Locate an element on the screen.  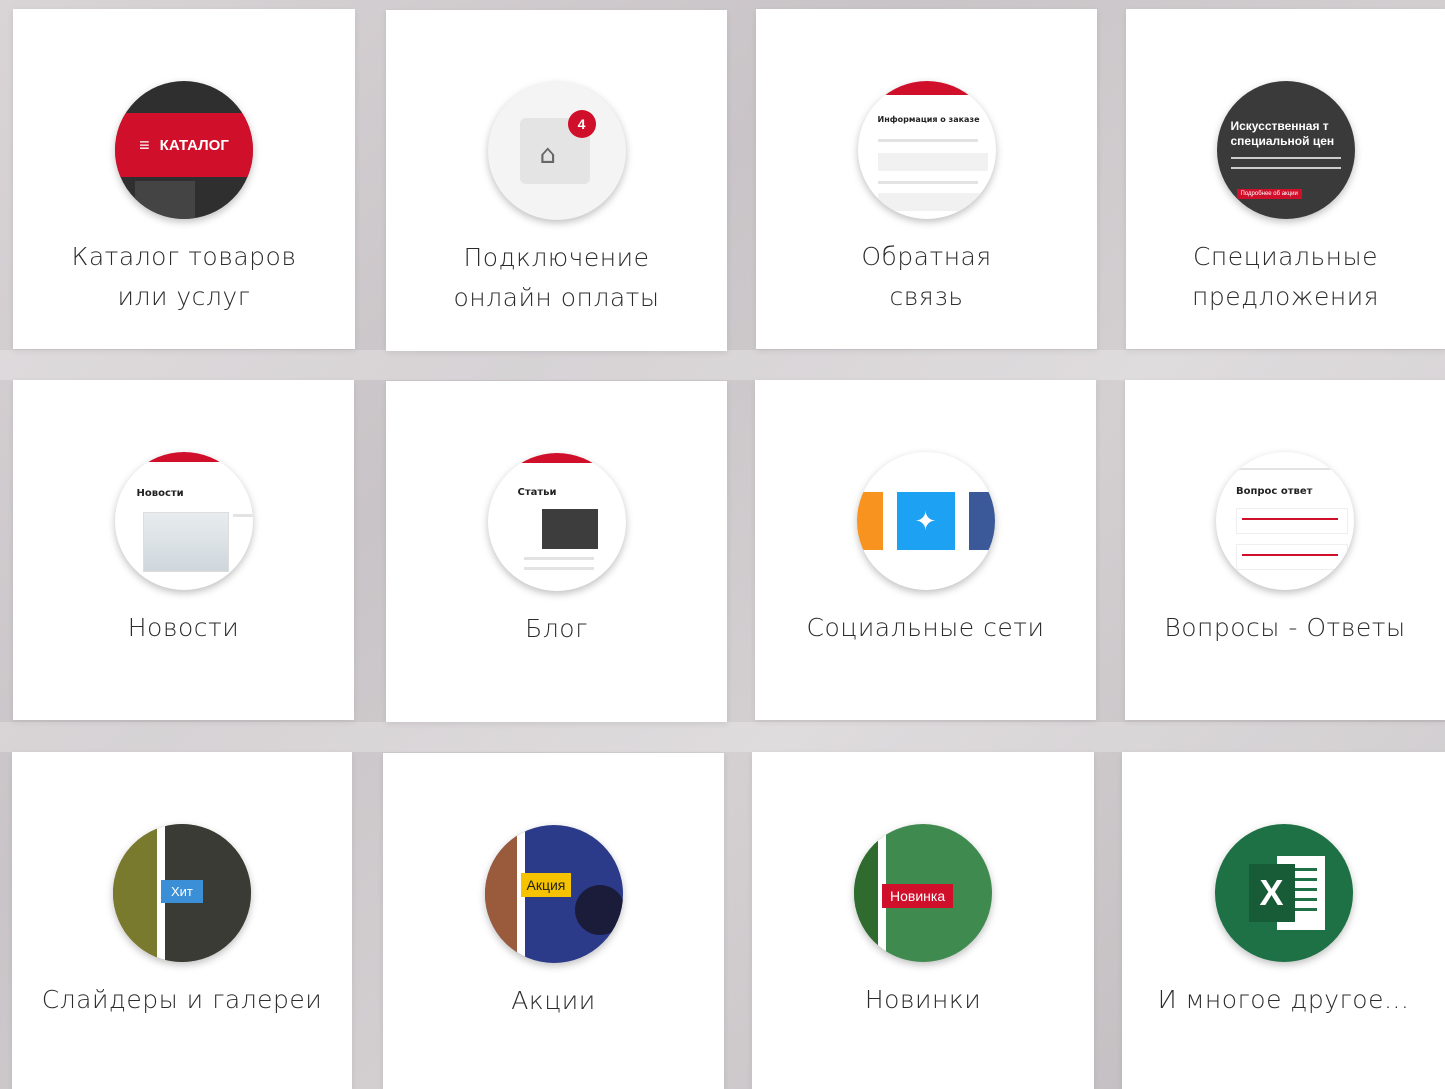
catalog-icon: ≡ КАТАЛОГ is located at coordinates (184, 150).